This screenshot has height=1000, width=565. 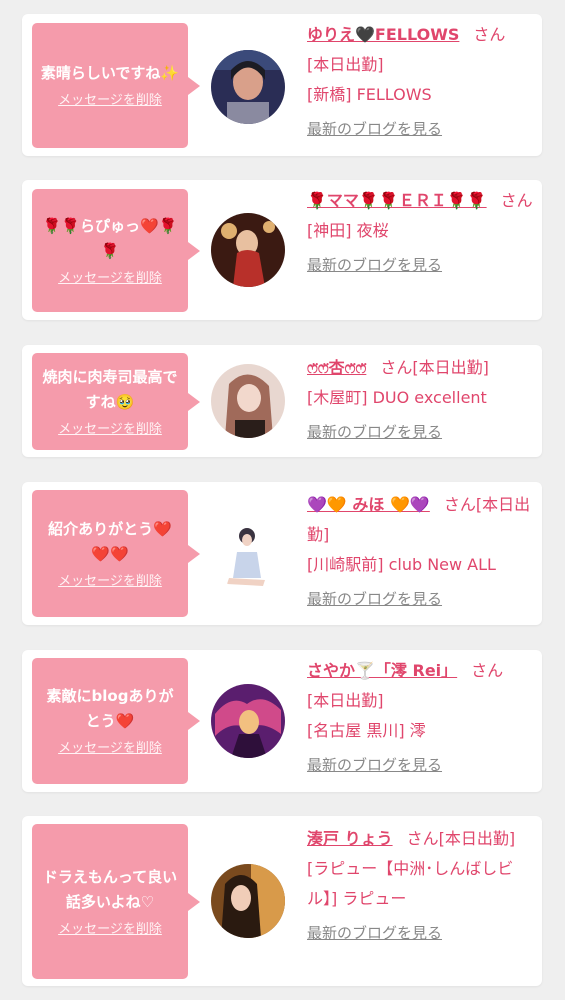 I want to click on message-text: 素敵にblogありがとう❤️, so click(x=110, y=708).